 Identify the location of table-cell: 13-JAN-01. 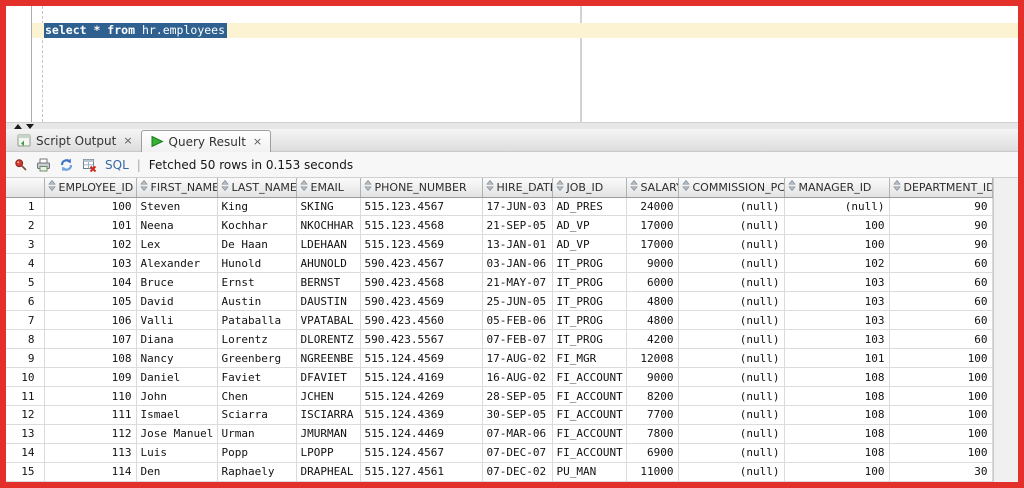
(517, 244).